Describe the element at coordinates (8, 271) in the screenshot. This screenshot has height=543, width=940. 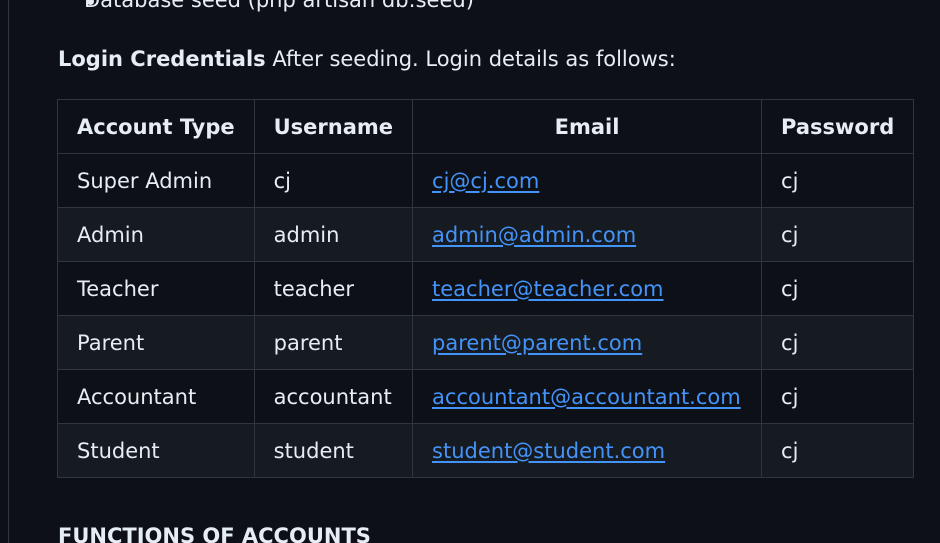
I see `blockquote-rule` at that location.